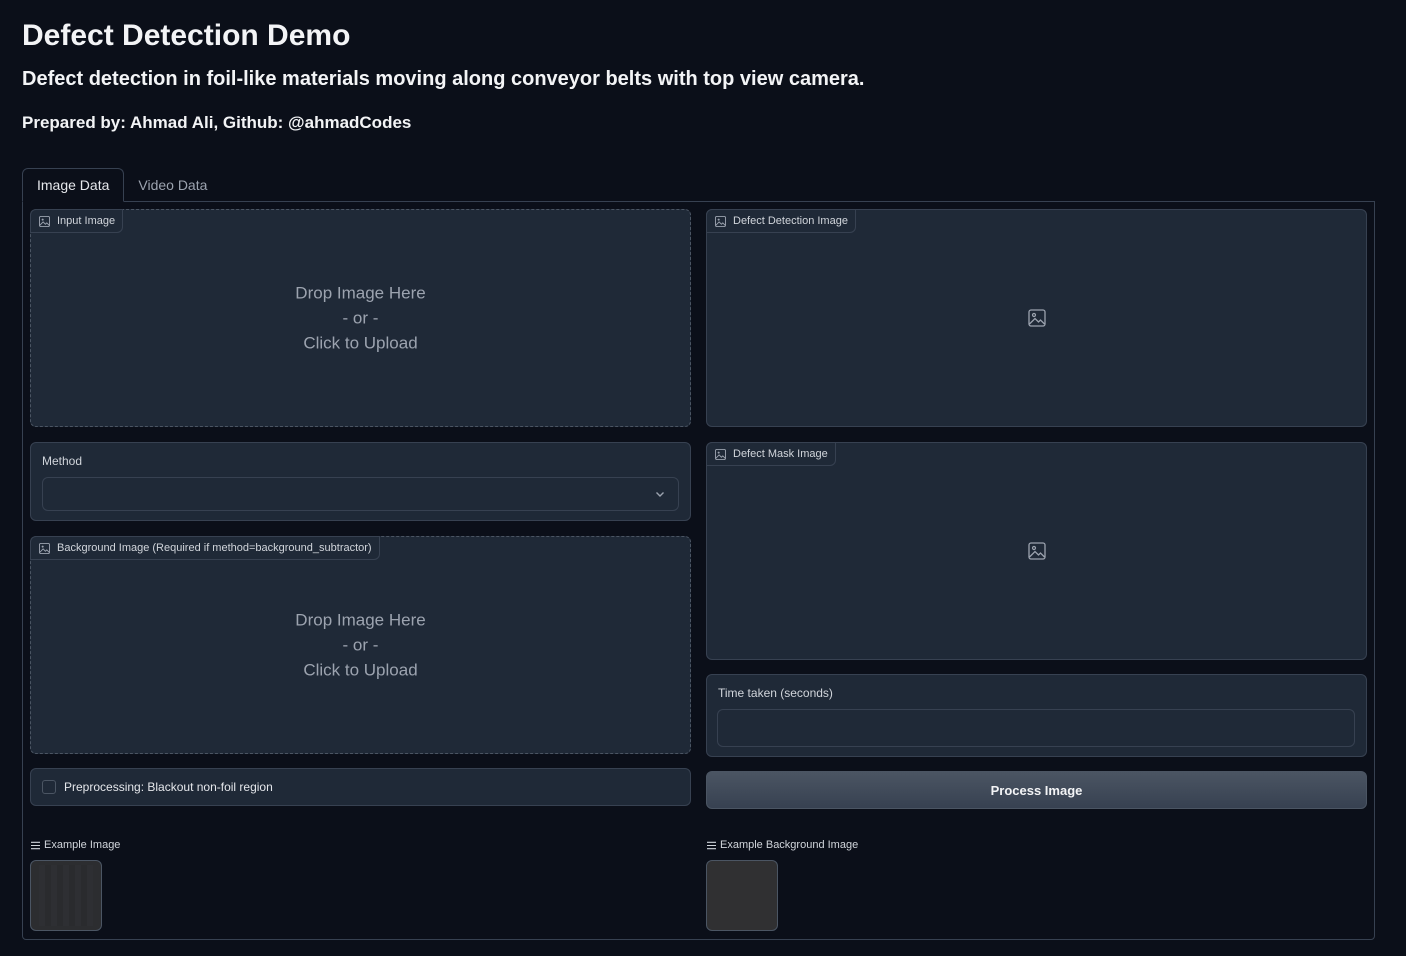 Image resolution: width=1406 pixels, height=956 pixels. I want to click on defect-mask-image-label: Defect Mask Image, so click(771, 454).